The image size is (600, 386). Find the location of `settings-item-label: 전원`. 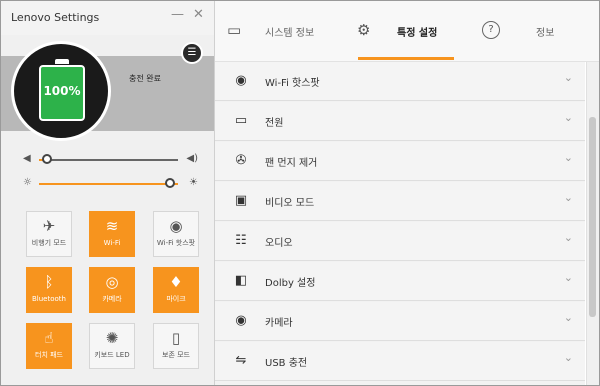

settings-item-label: 전원 is located at coordinates (274, 123).